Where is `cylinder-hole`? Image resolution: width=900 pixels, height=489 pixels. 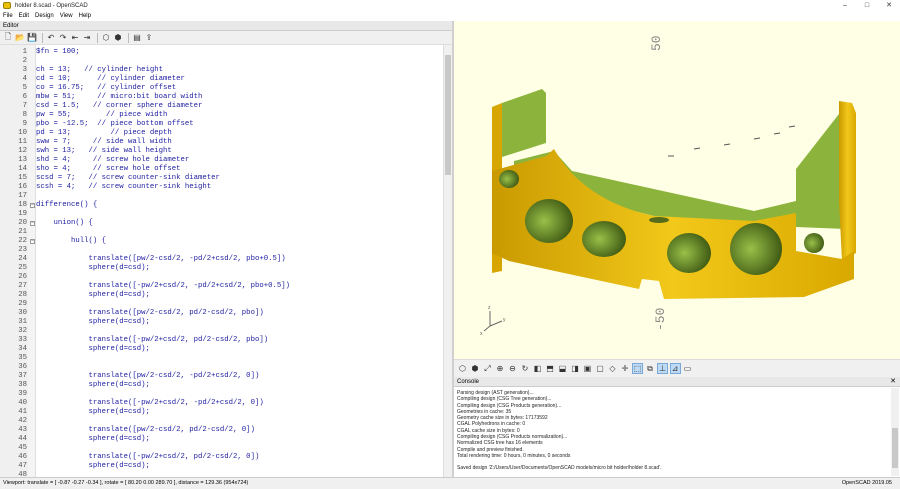
cylinder-hole is located at coordinates (604, 239).